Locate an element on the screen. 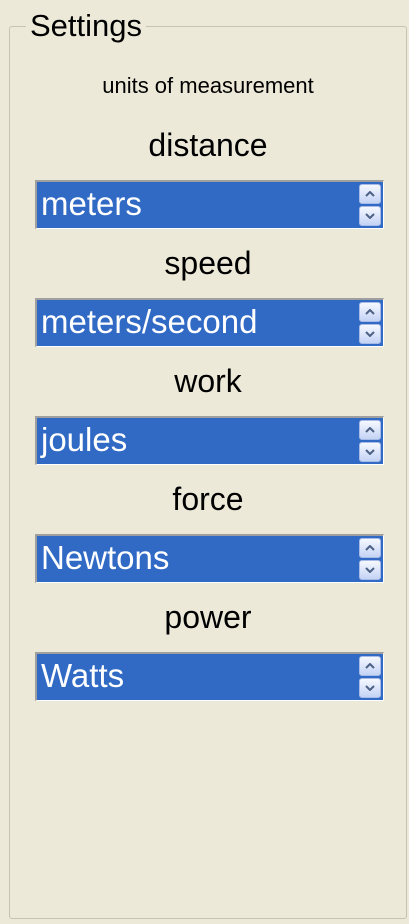  speed-spin-buttons is located at coordinates (370, 323).